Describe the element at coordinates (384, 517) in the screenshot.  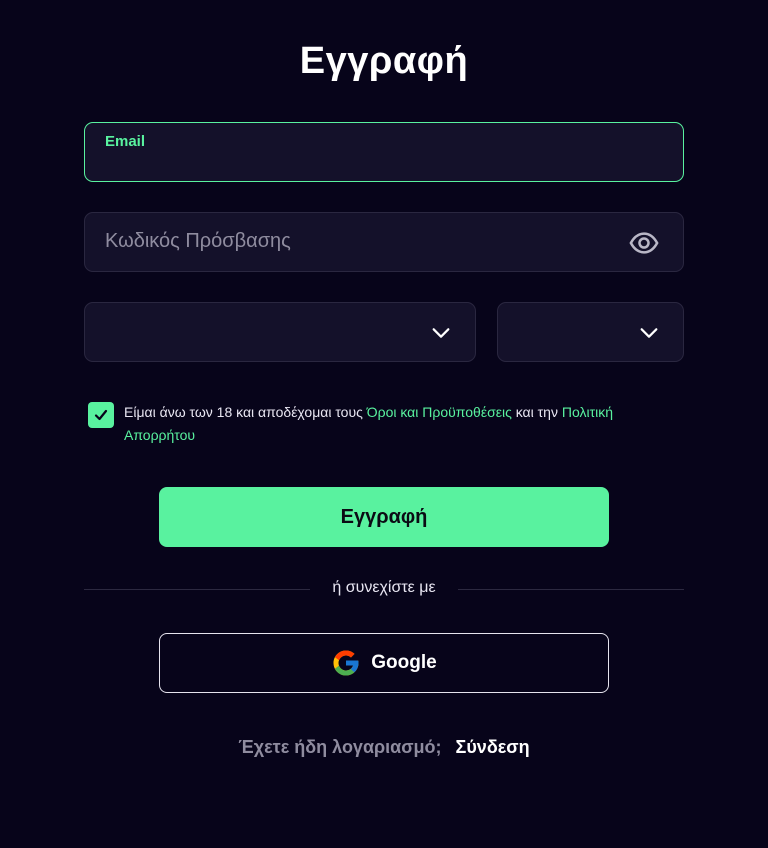
I see `register-button: Εγγραφή` at that location.